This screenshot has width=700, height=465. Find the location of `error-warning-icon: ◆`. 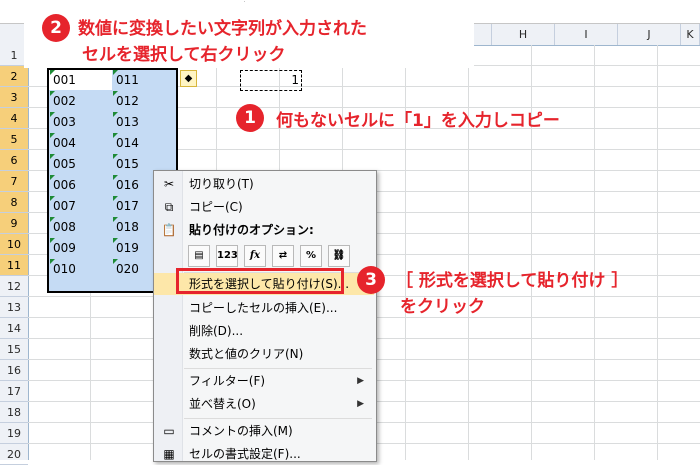

error-warning-icon: ◆ is located at coordinates (188, 78).